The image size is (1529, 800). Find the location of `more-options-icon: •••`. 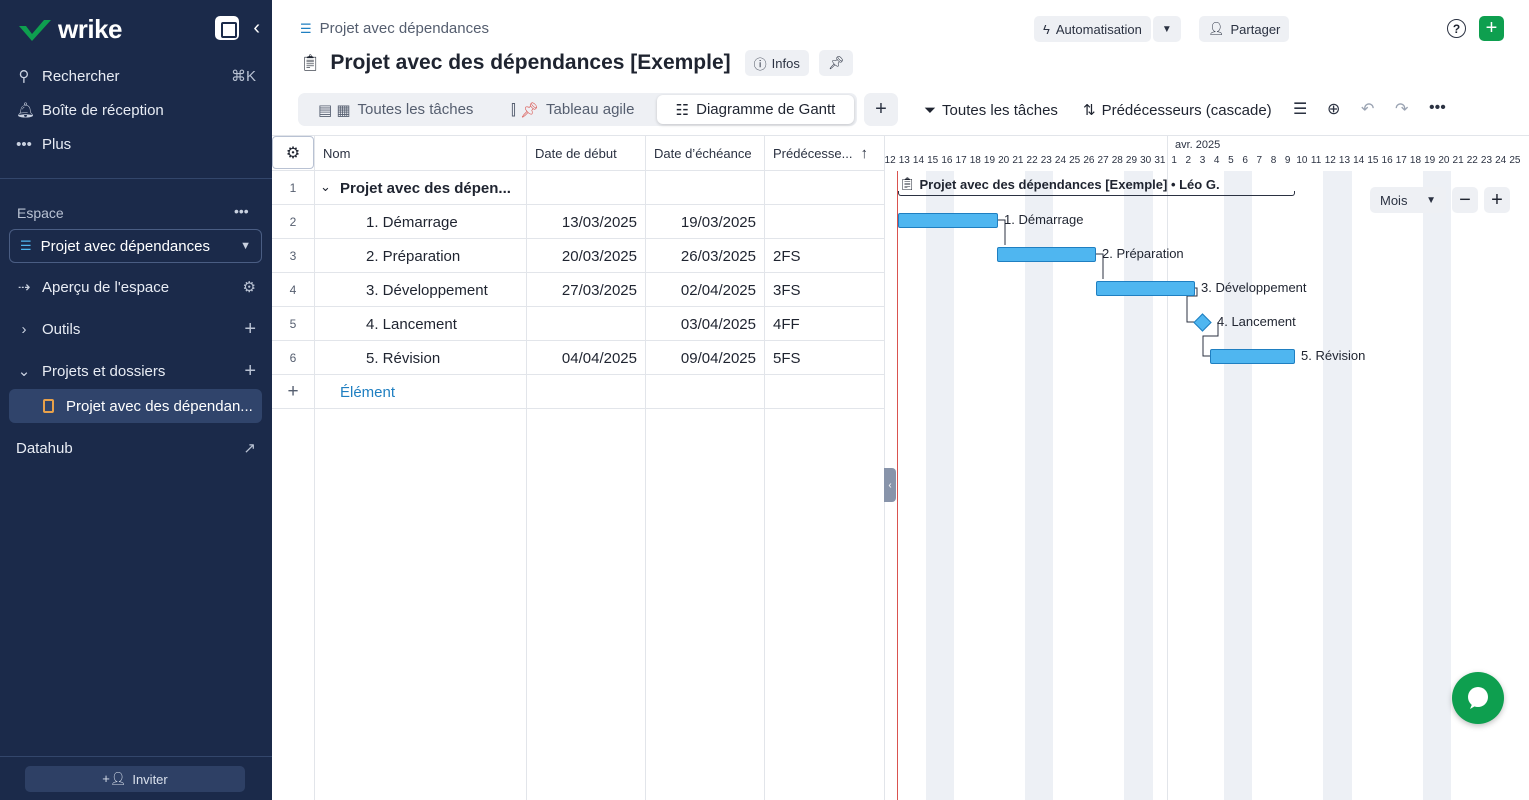

more-options-icon: ••• is located at coordinates (1437, 108).